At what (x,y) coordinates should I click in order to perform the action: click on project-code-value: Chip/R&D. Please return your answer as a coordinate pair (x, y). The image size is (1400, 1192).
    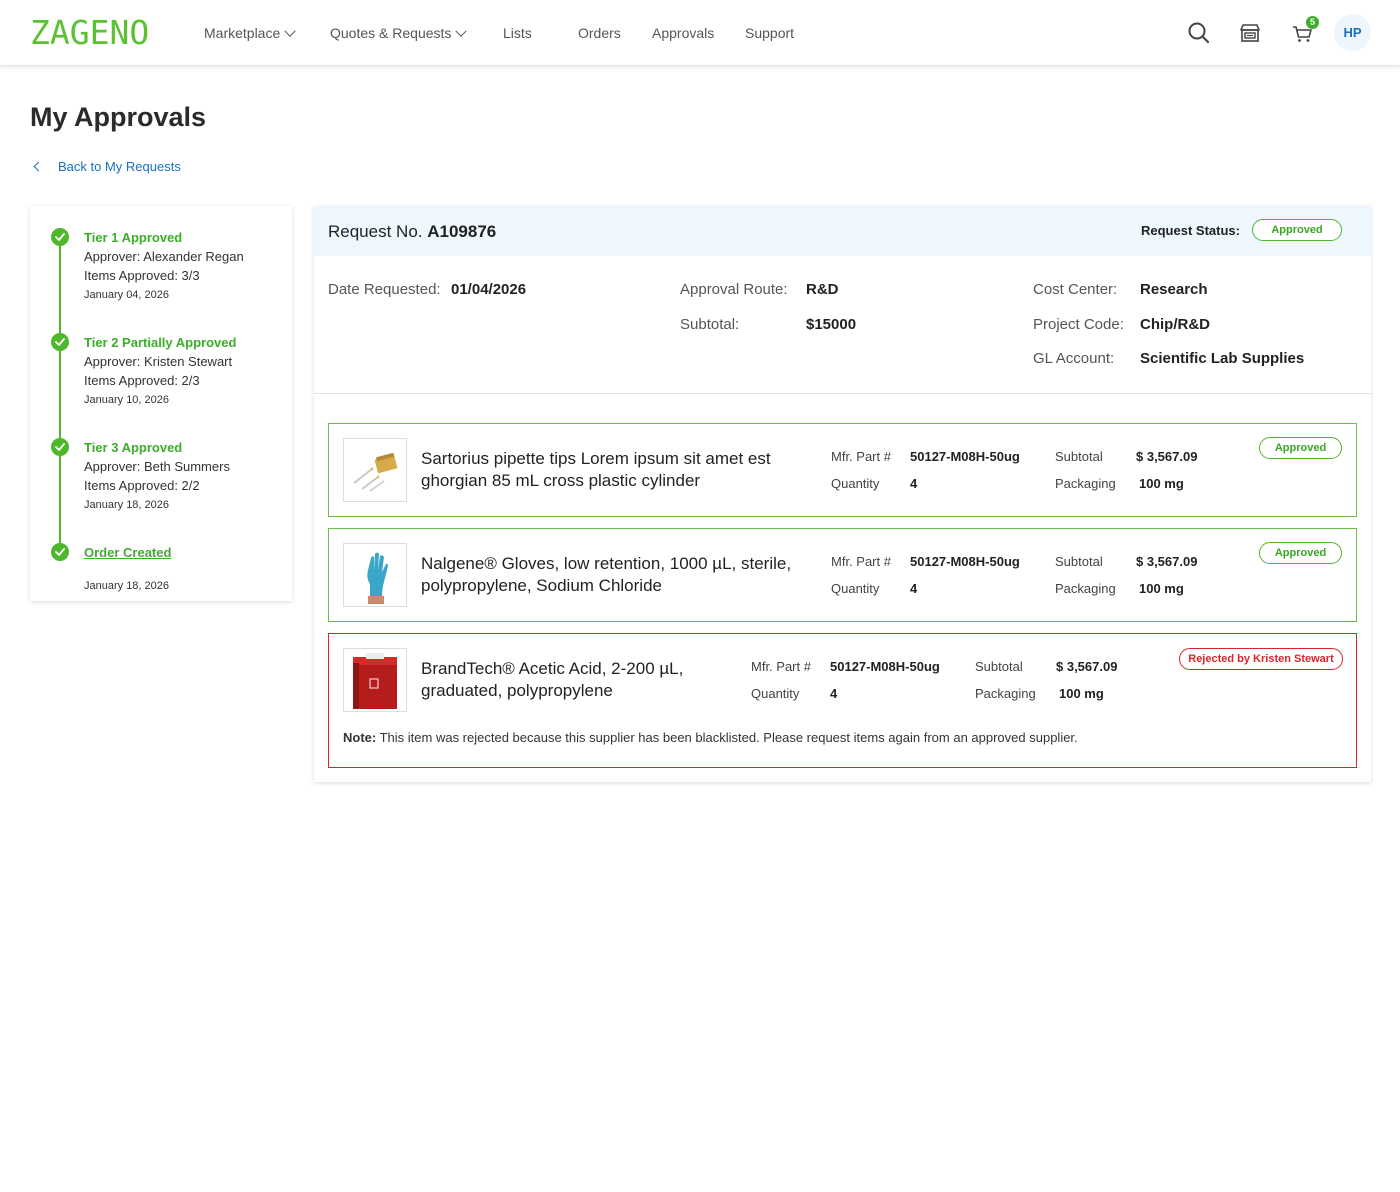
    Looking at the image, I should click on (1175, 324).